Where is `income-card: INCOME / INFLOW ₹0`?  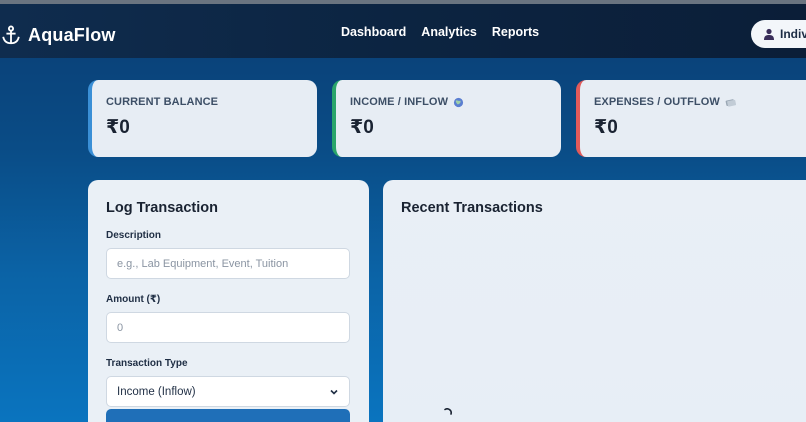
income-card: INCOME / INFLOW ₹0 is located at coordinates (446, 118).